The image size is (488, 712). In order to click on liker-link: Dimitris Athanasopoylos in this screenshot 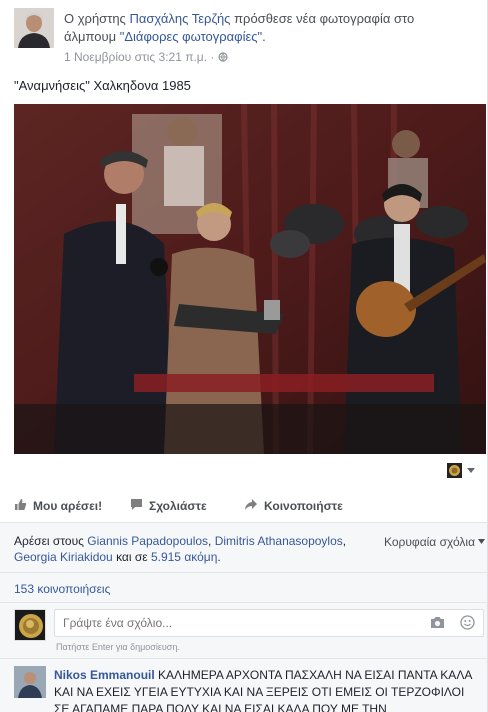, I will do `click(279, 541)`.